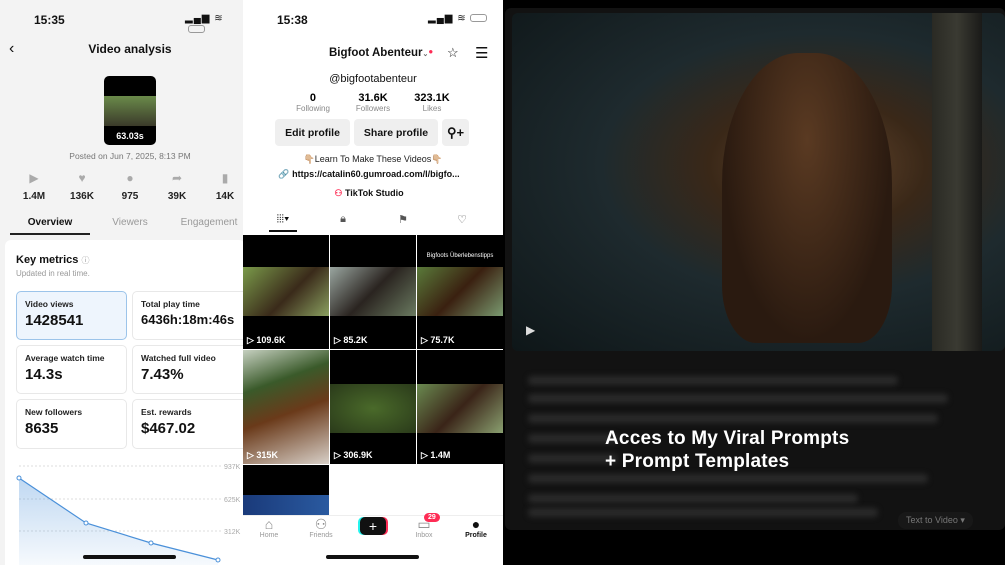 This screenshot has height=565, width=1005. I want to click on bigfoot-figure, so click(807, 198).